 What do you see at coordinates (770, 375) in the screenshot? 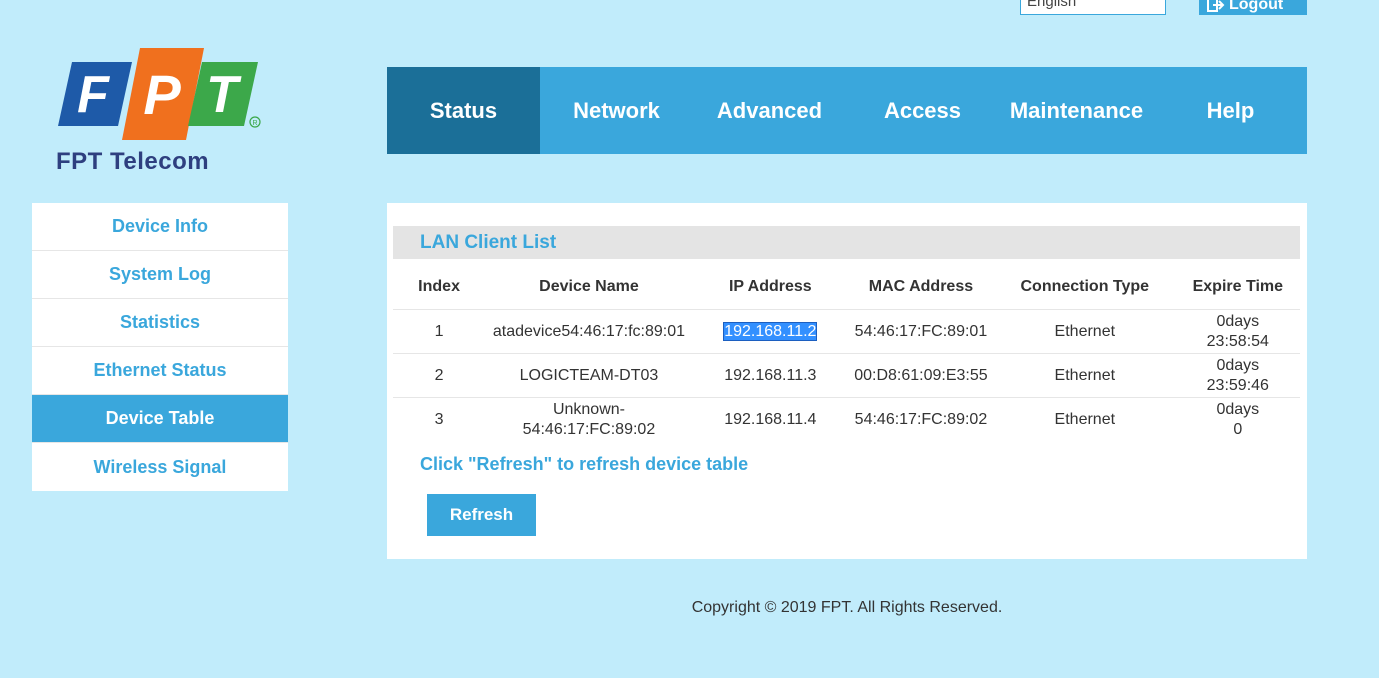
I see `cell-ip-address: 192.168.11.3` at bounding box center [770, 375].